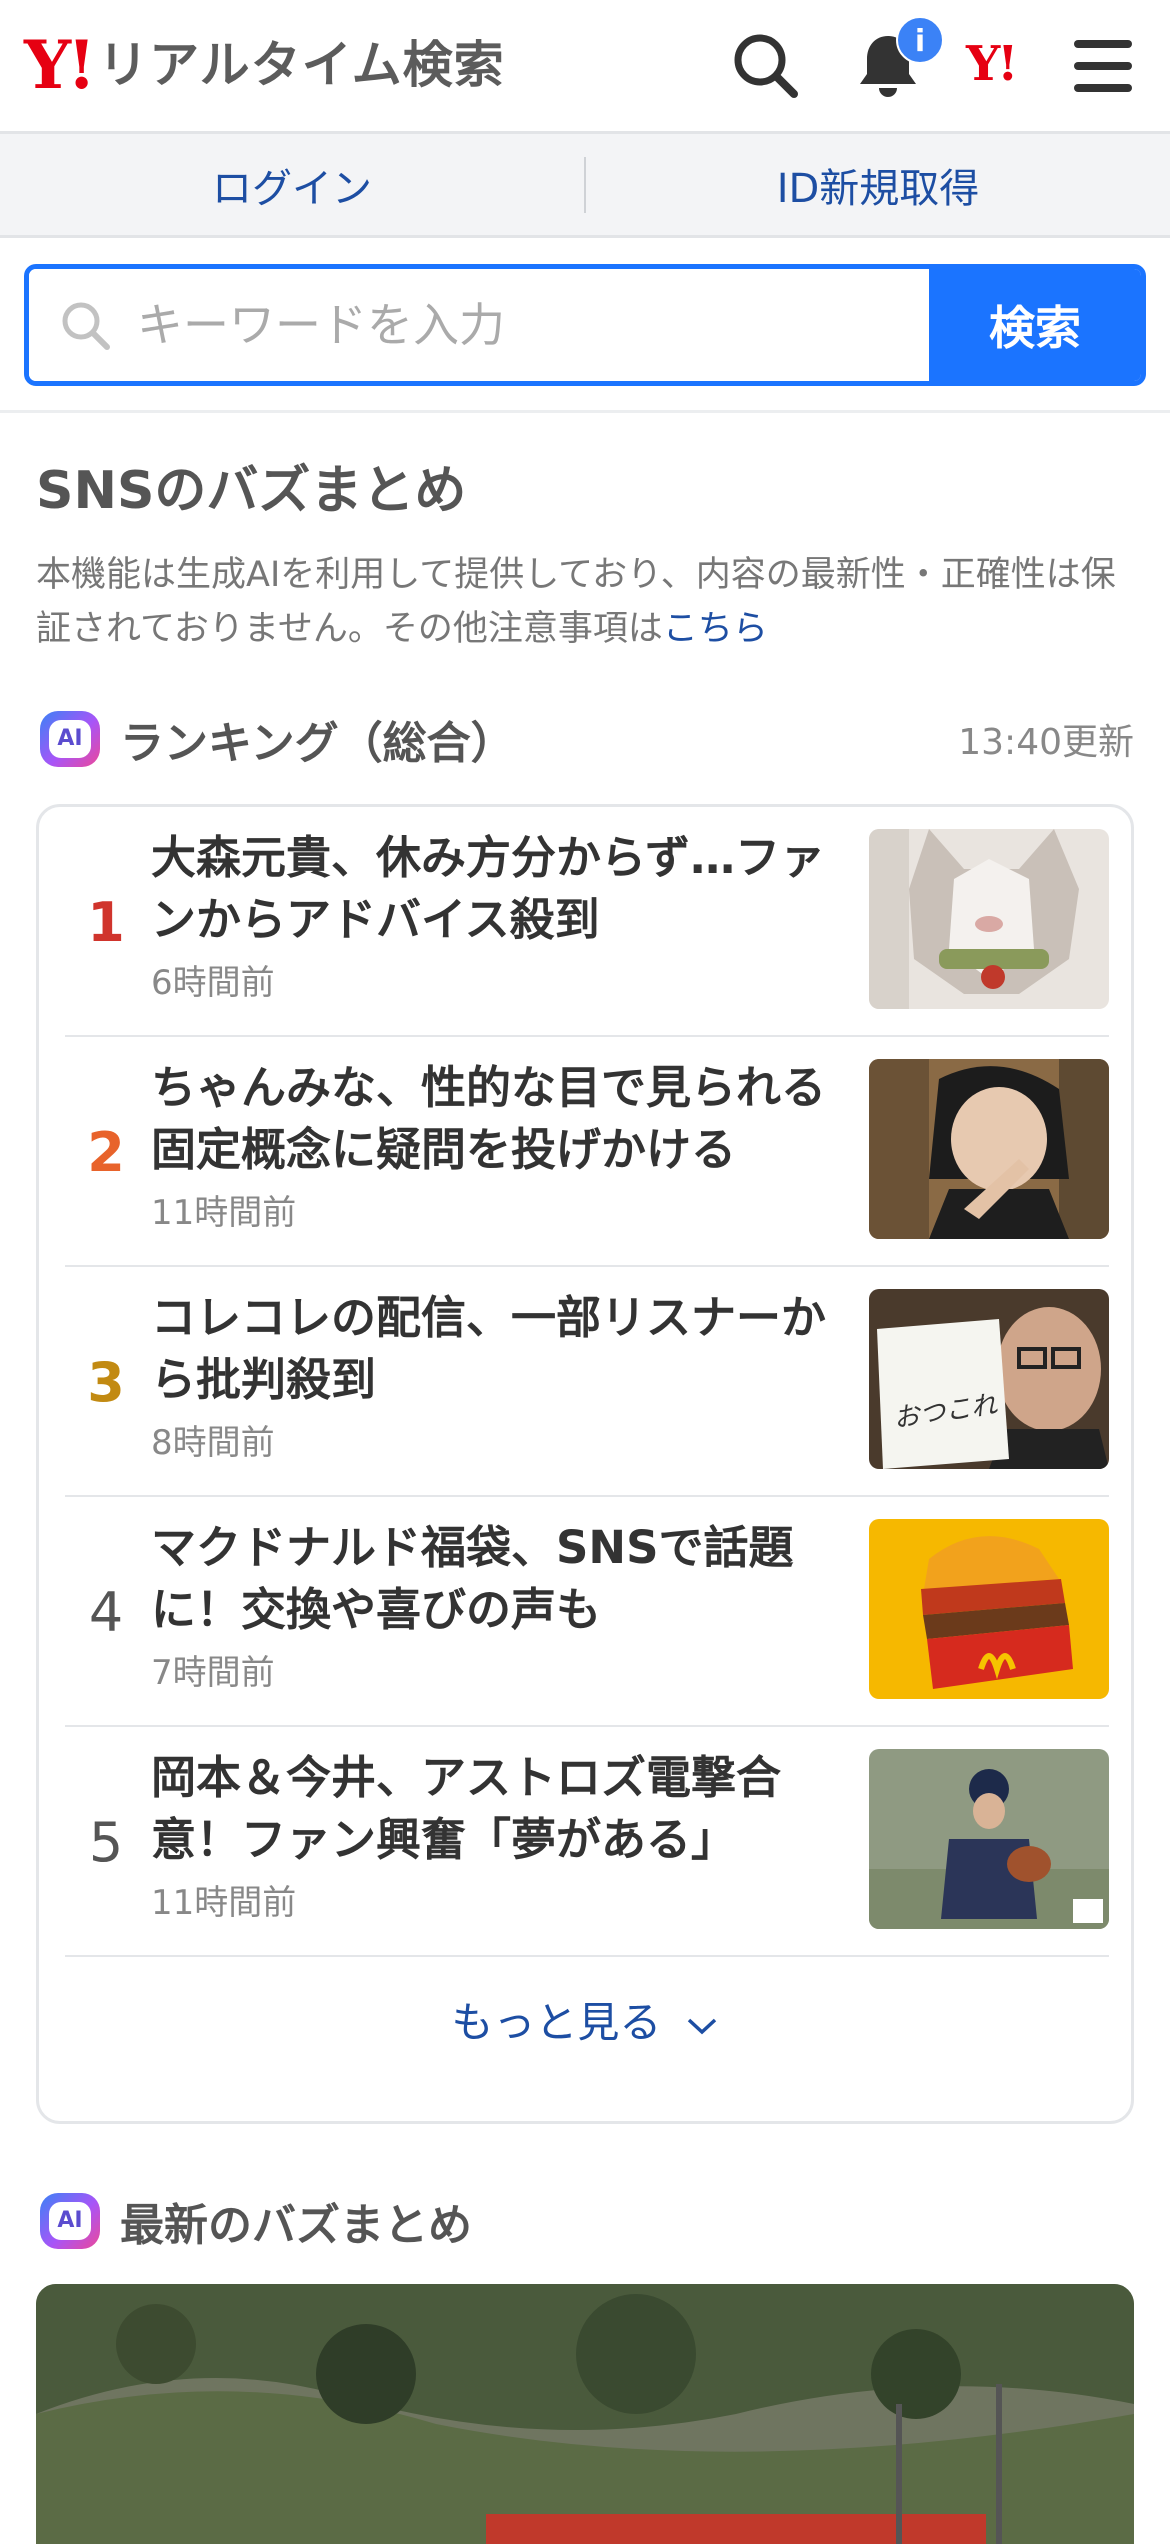 The height and width of the screenshot is (2544, 1170). What do you see at coordinates (585, 2414) in the screenshot?
I see `latest-buzz-photo` at bounding box center [585, 2414].